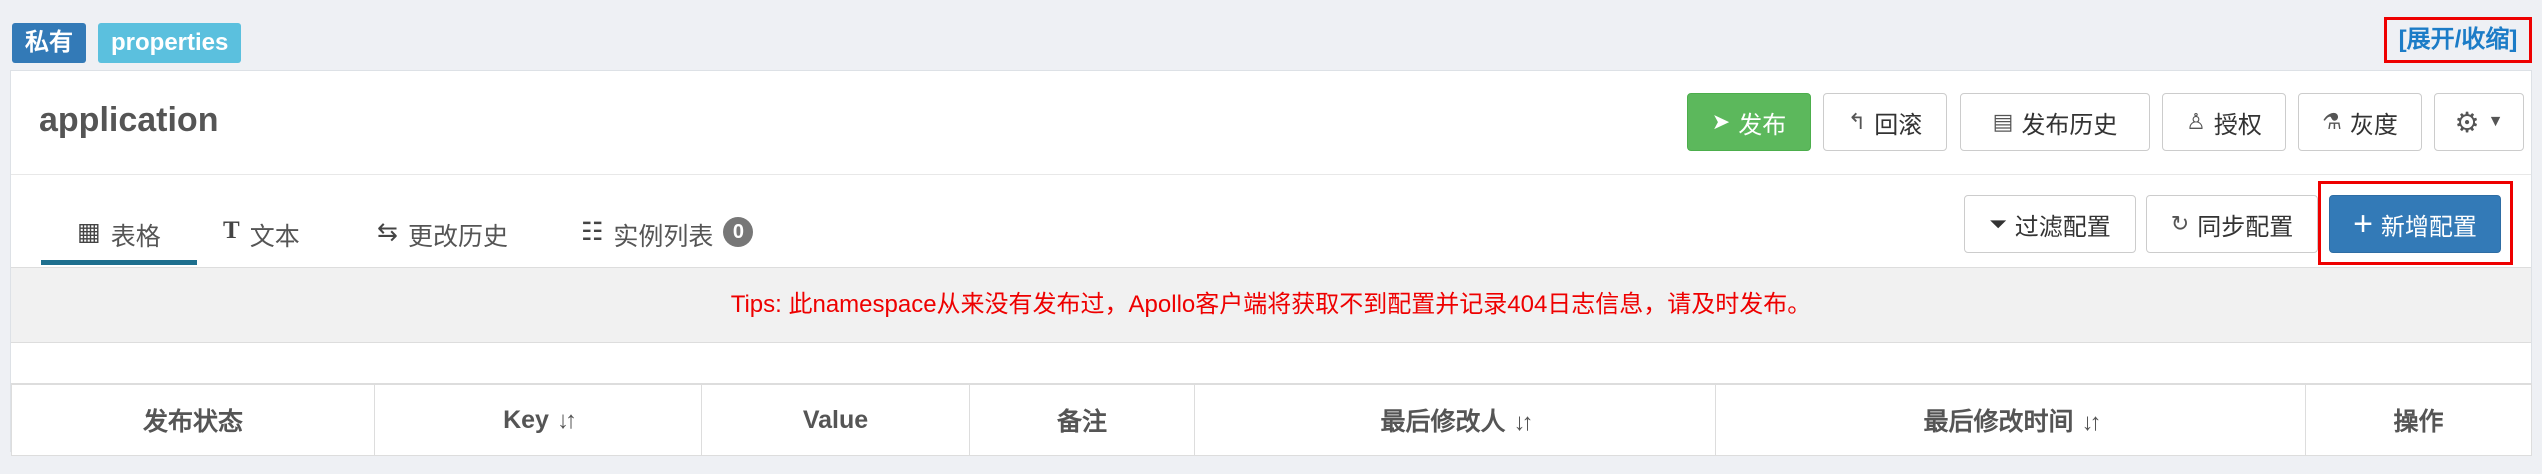  I want to click on tab-instance-list: ☷ 实例列表 0, so click(667, 242).